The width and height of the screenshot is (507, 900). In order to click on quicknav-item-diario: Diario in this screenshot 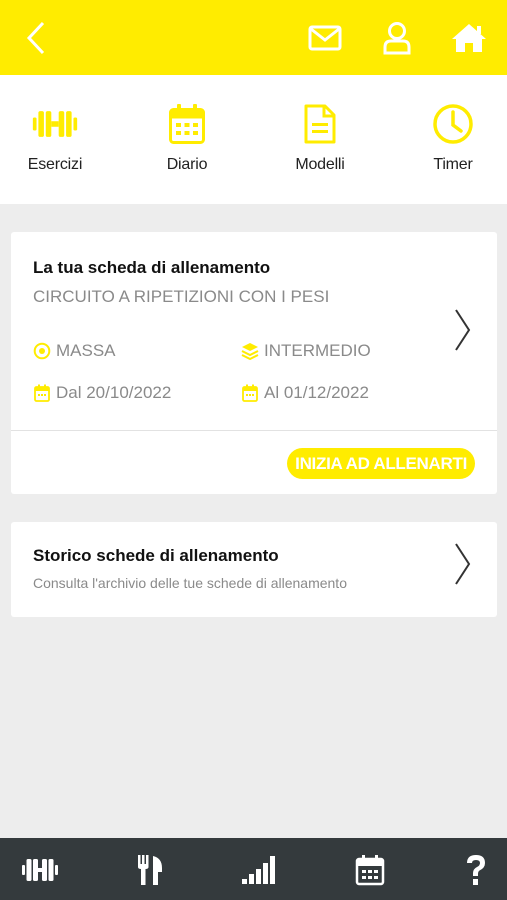, I will do `click(187, 139)`.